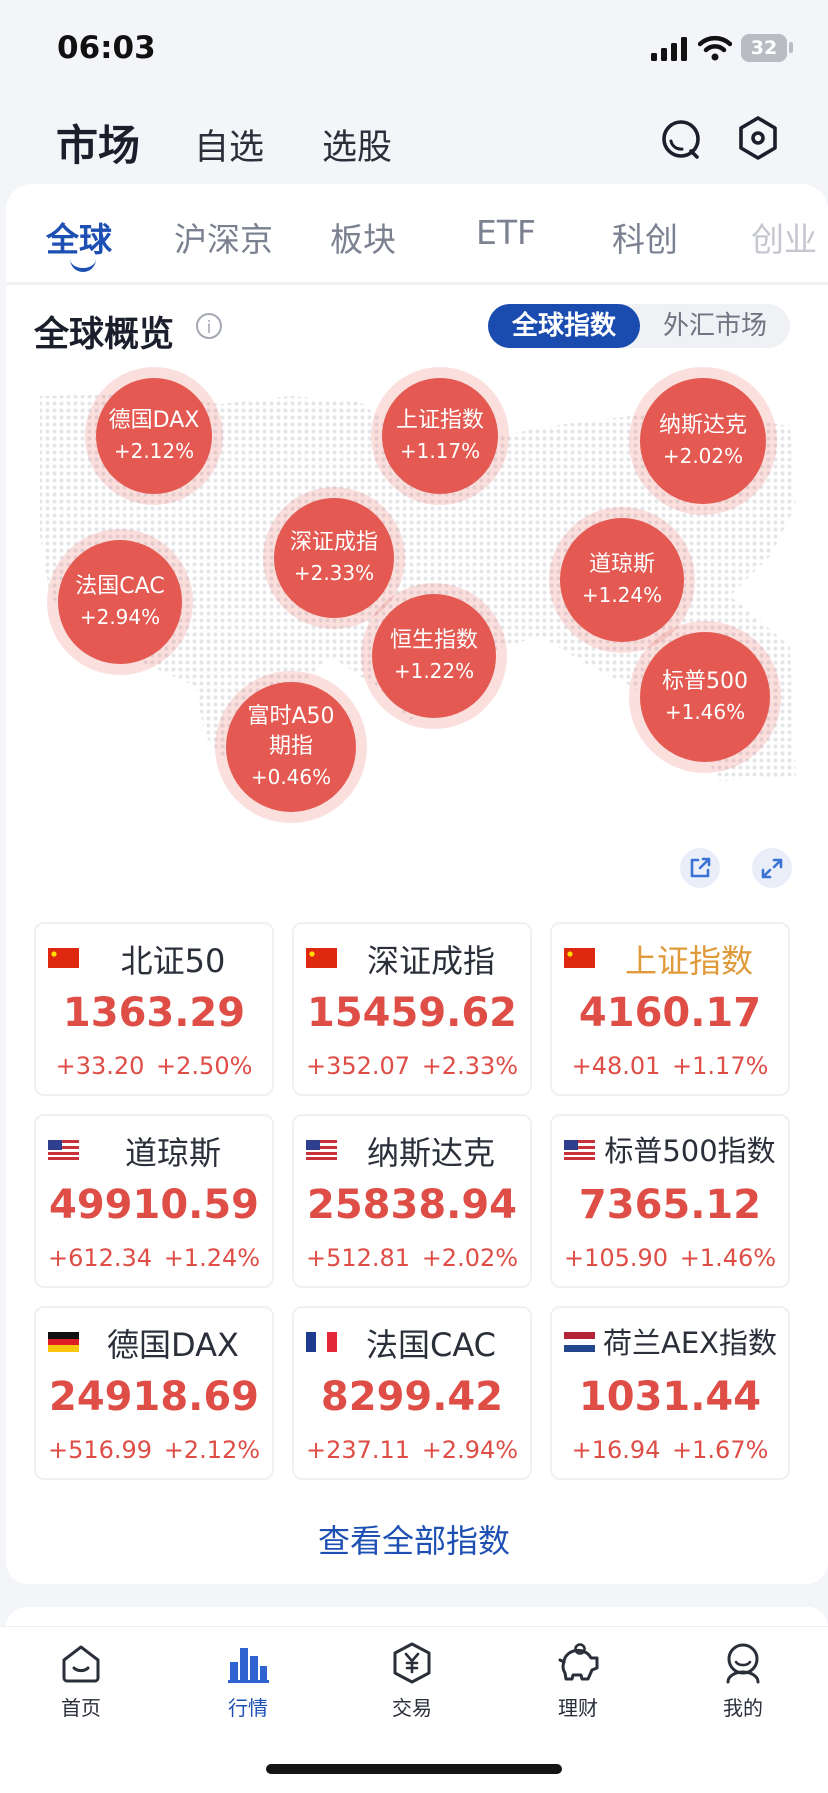 The width and height of the screenshot is (828, 1793). I want to click on bubble-hang-seng: 恒生指数 +1.22%, so click(434, 656).